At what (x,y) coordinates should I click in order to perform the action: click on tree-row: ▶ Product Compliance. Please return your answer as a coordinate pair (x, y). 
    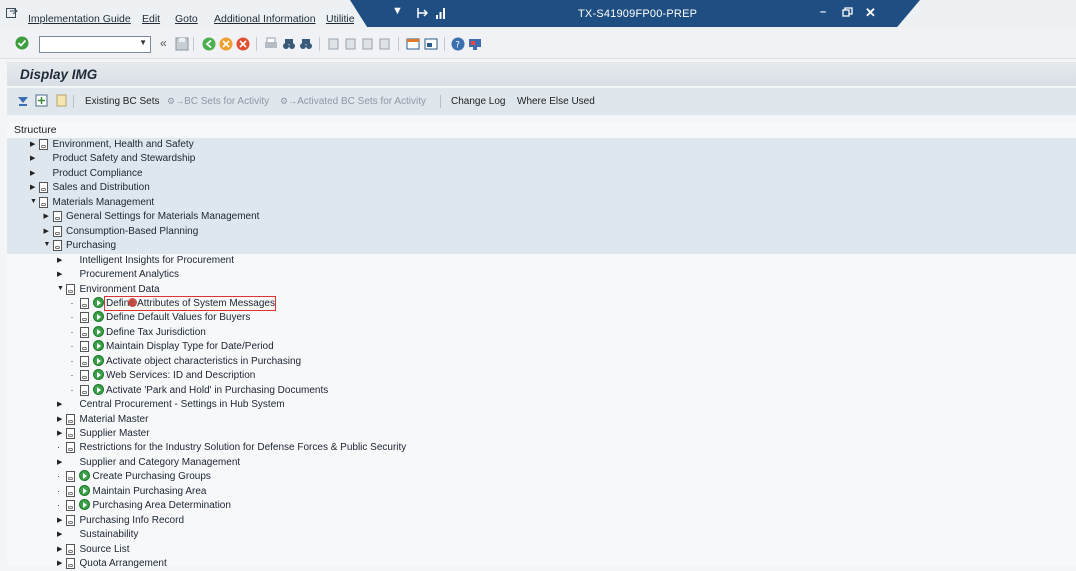
    Looking at the image, I should click on (541, 174).